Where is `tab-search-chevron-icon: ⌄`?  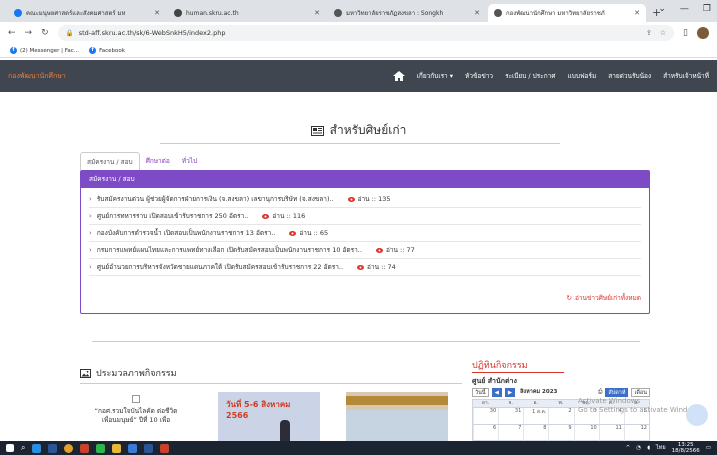
tab-search-chevron-icon: ⌄ is located at coordinates (662, 9).